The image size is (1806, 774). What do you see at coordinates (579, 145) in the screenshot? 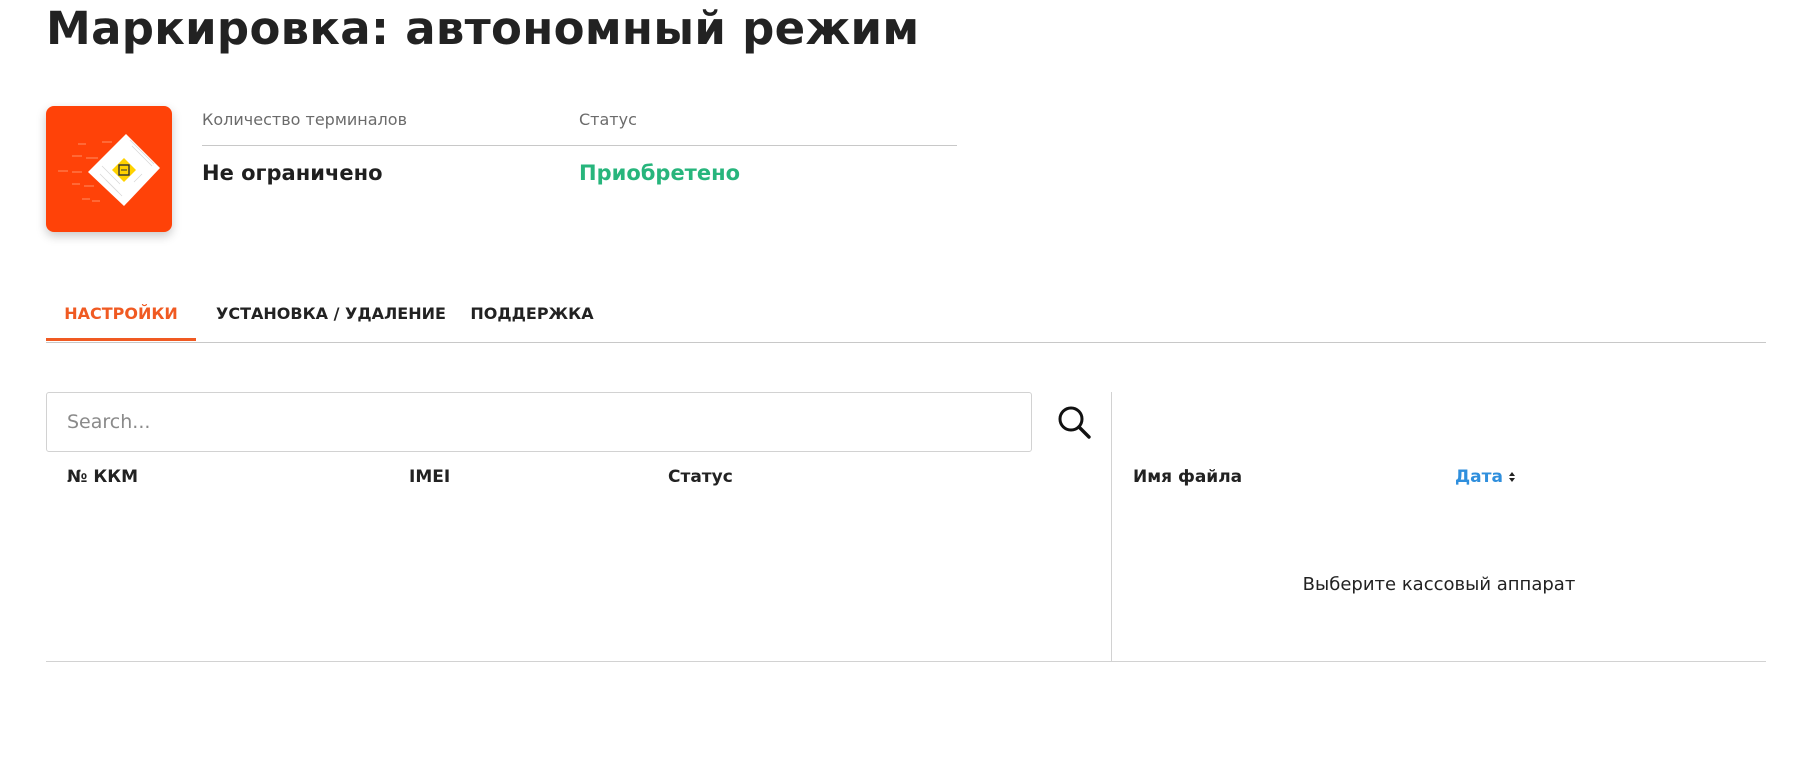
I see `info-divider` at bounding box center [579, 145].